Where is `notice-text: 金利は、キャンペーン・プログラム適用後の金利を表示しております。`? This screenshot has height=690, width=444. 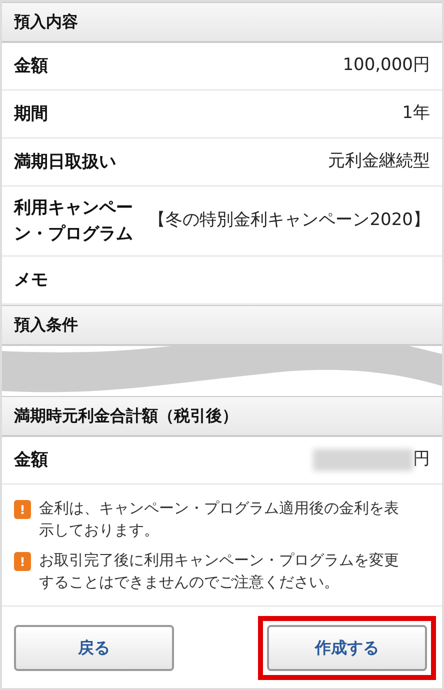 notice-text: 金利は、キャンペーン・プログラム適用後の金利を表示しております。 is located at coordinates (219, 519).